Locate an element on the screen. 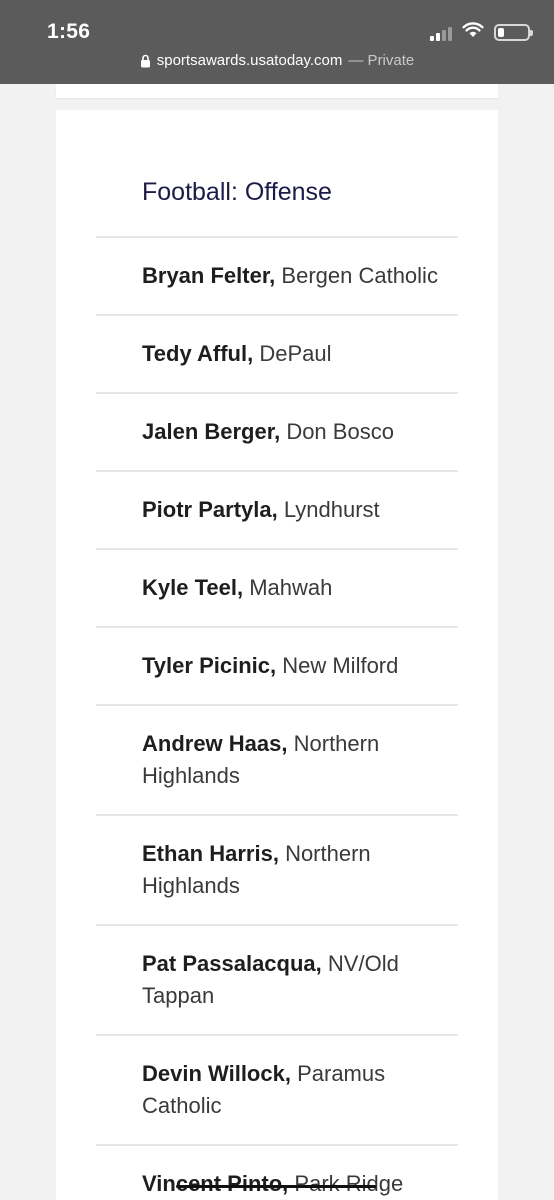 The height and width of the screenshot is (1200, 554). status-bar: 1:56 sportsawards.usatoday.com — Private is located at coordinates (277, 42).